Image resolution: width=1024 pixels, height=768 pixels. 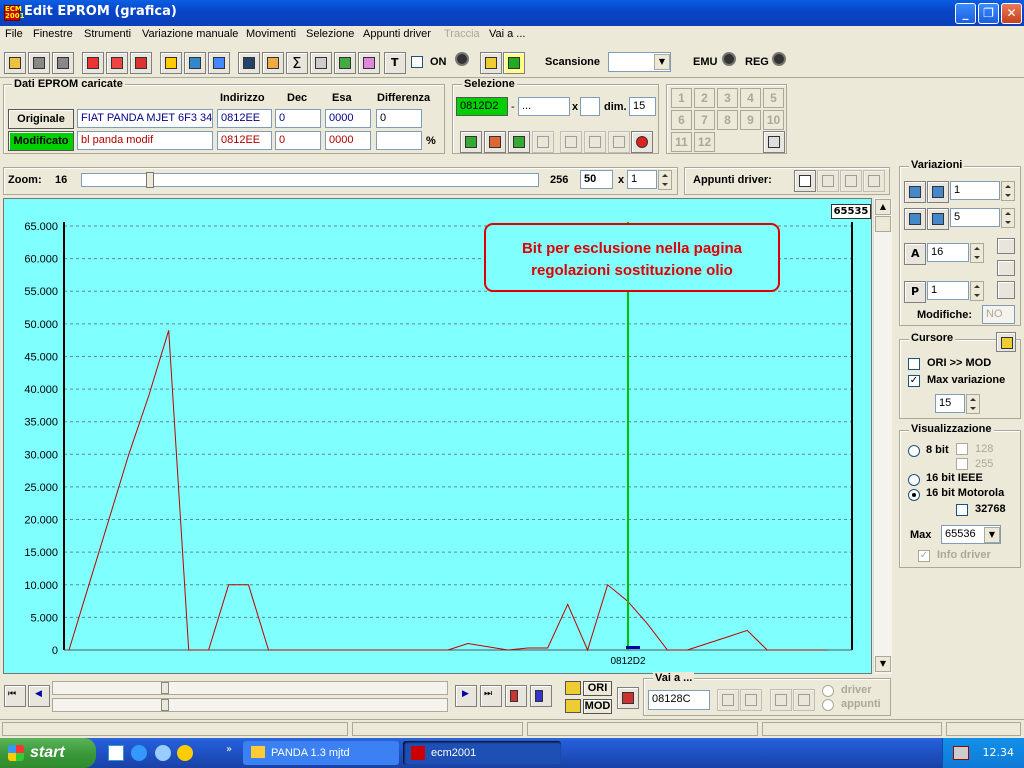 I want to click on num-button-12: 12, so click(x=704, y=142).